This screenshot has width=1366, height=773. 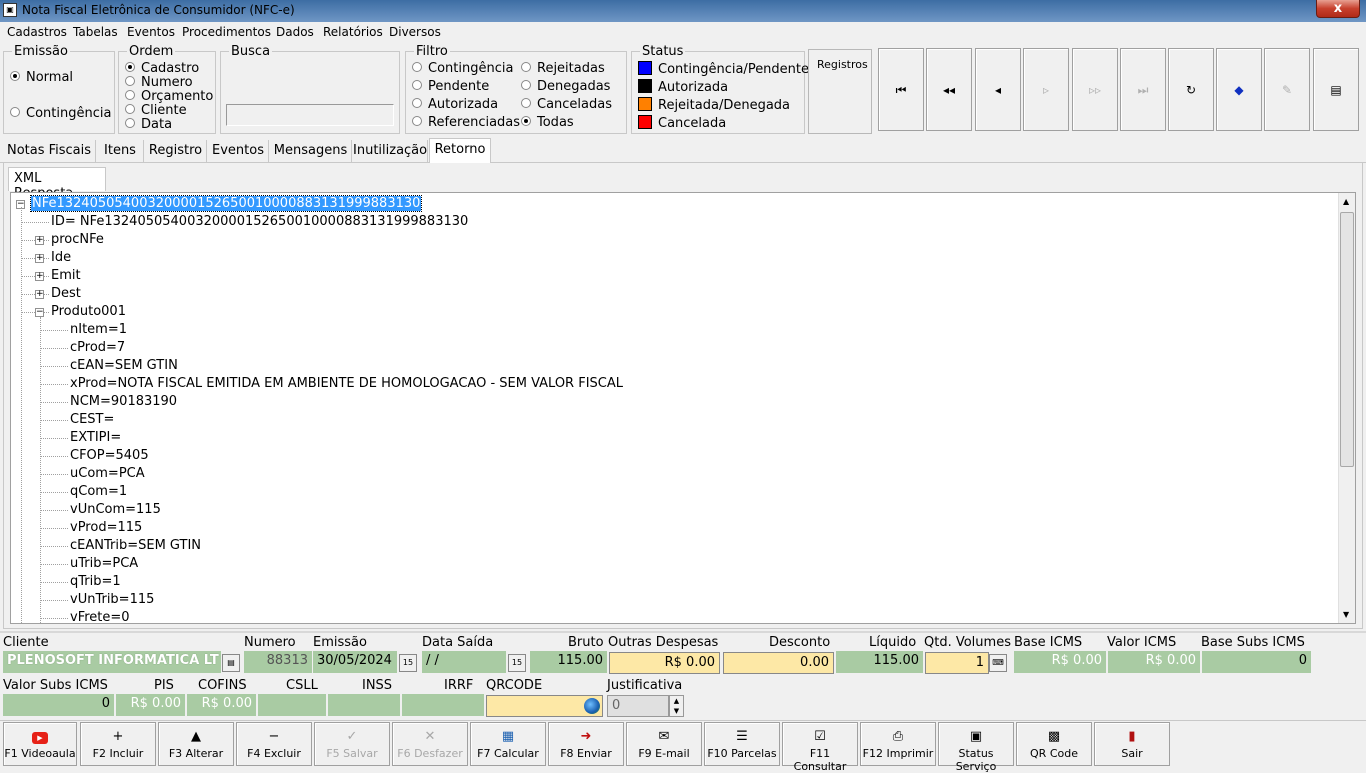 What do you see at coordinates (517, 663) in the screenshot?
I see `data-saida-calendar-icon: 15` at bounding box center [517, 663].